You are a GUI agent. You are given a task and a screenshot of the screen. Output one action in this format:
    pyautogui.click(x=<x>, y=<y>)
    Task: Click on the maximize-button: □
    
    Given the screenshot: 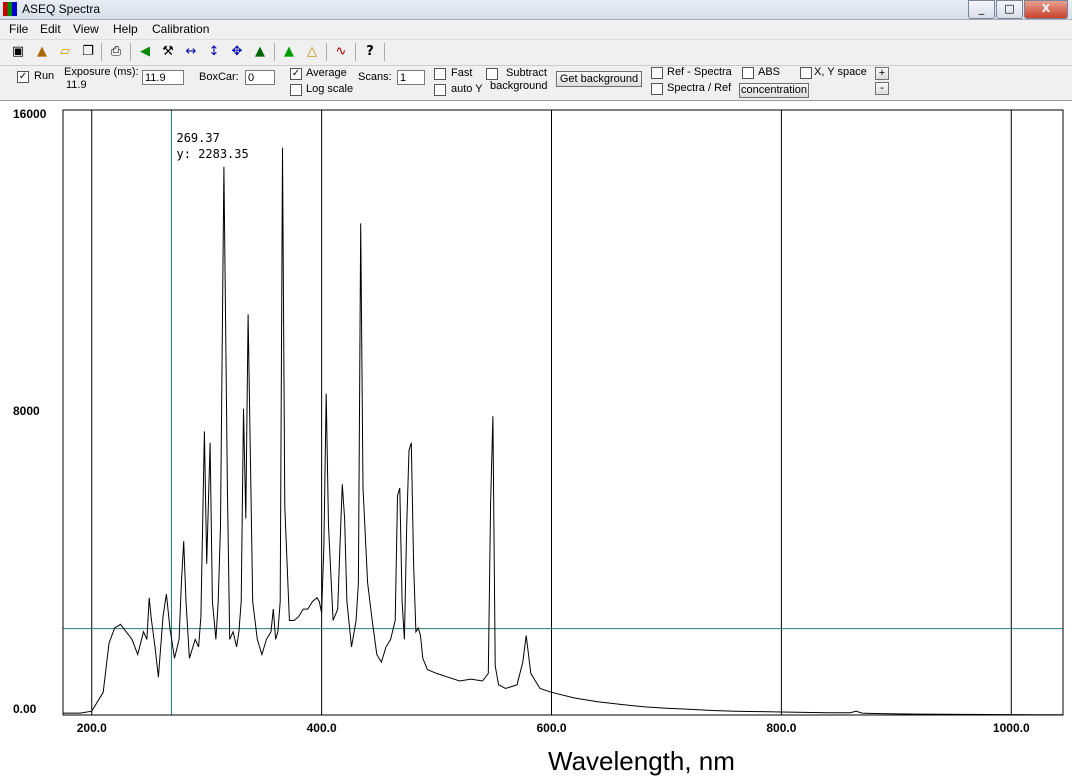 What is the action you would take?
    pyautogui.click(x=1009, y=9)
    